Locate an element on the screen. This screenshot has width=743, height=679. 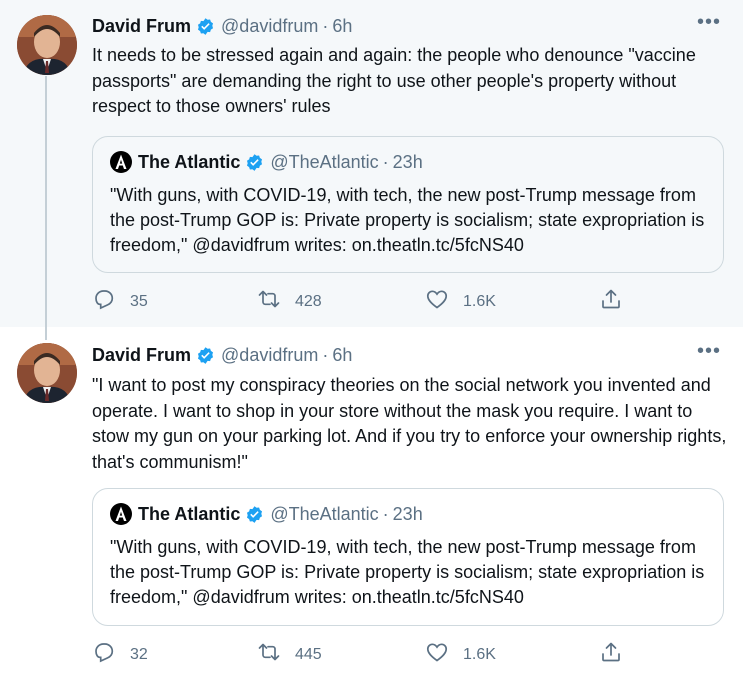
retweet-count: 445 is located at coordinates (308, 654).